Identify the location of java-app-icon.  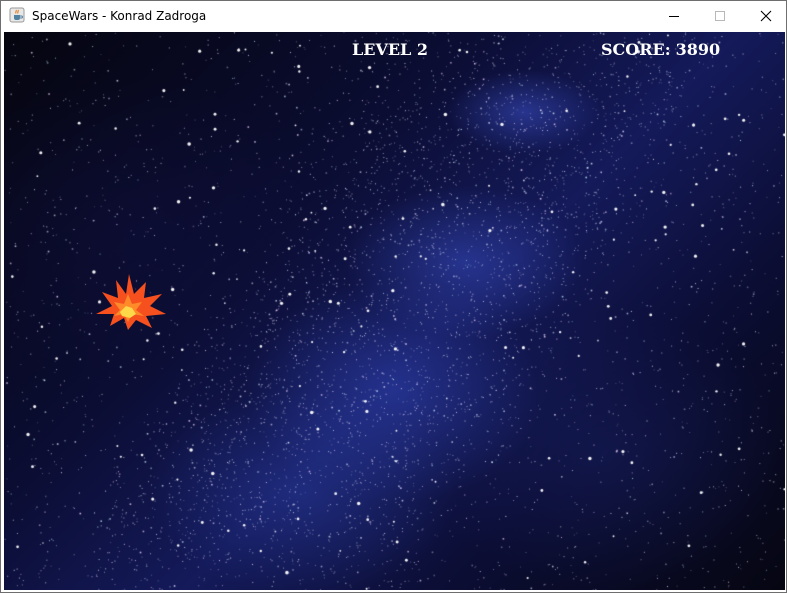
(17, 15).